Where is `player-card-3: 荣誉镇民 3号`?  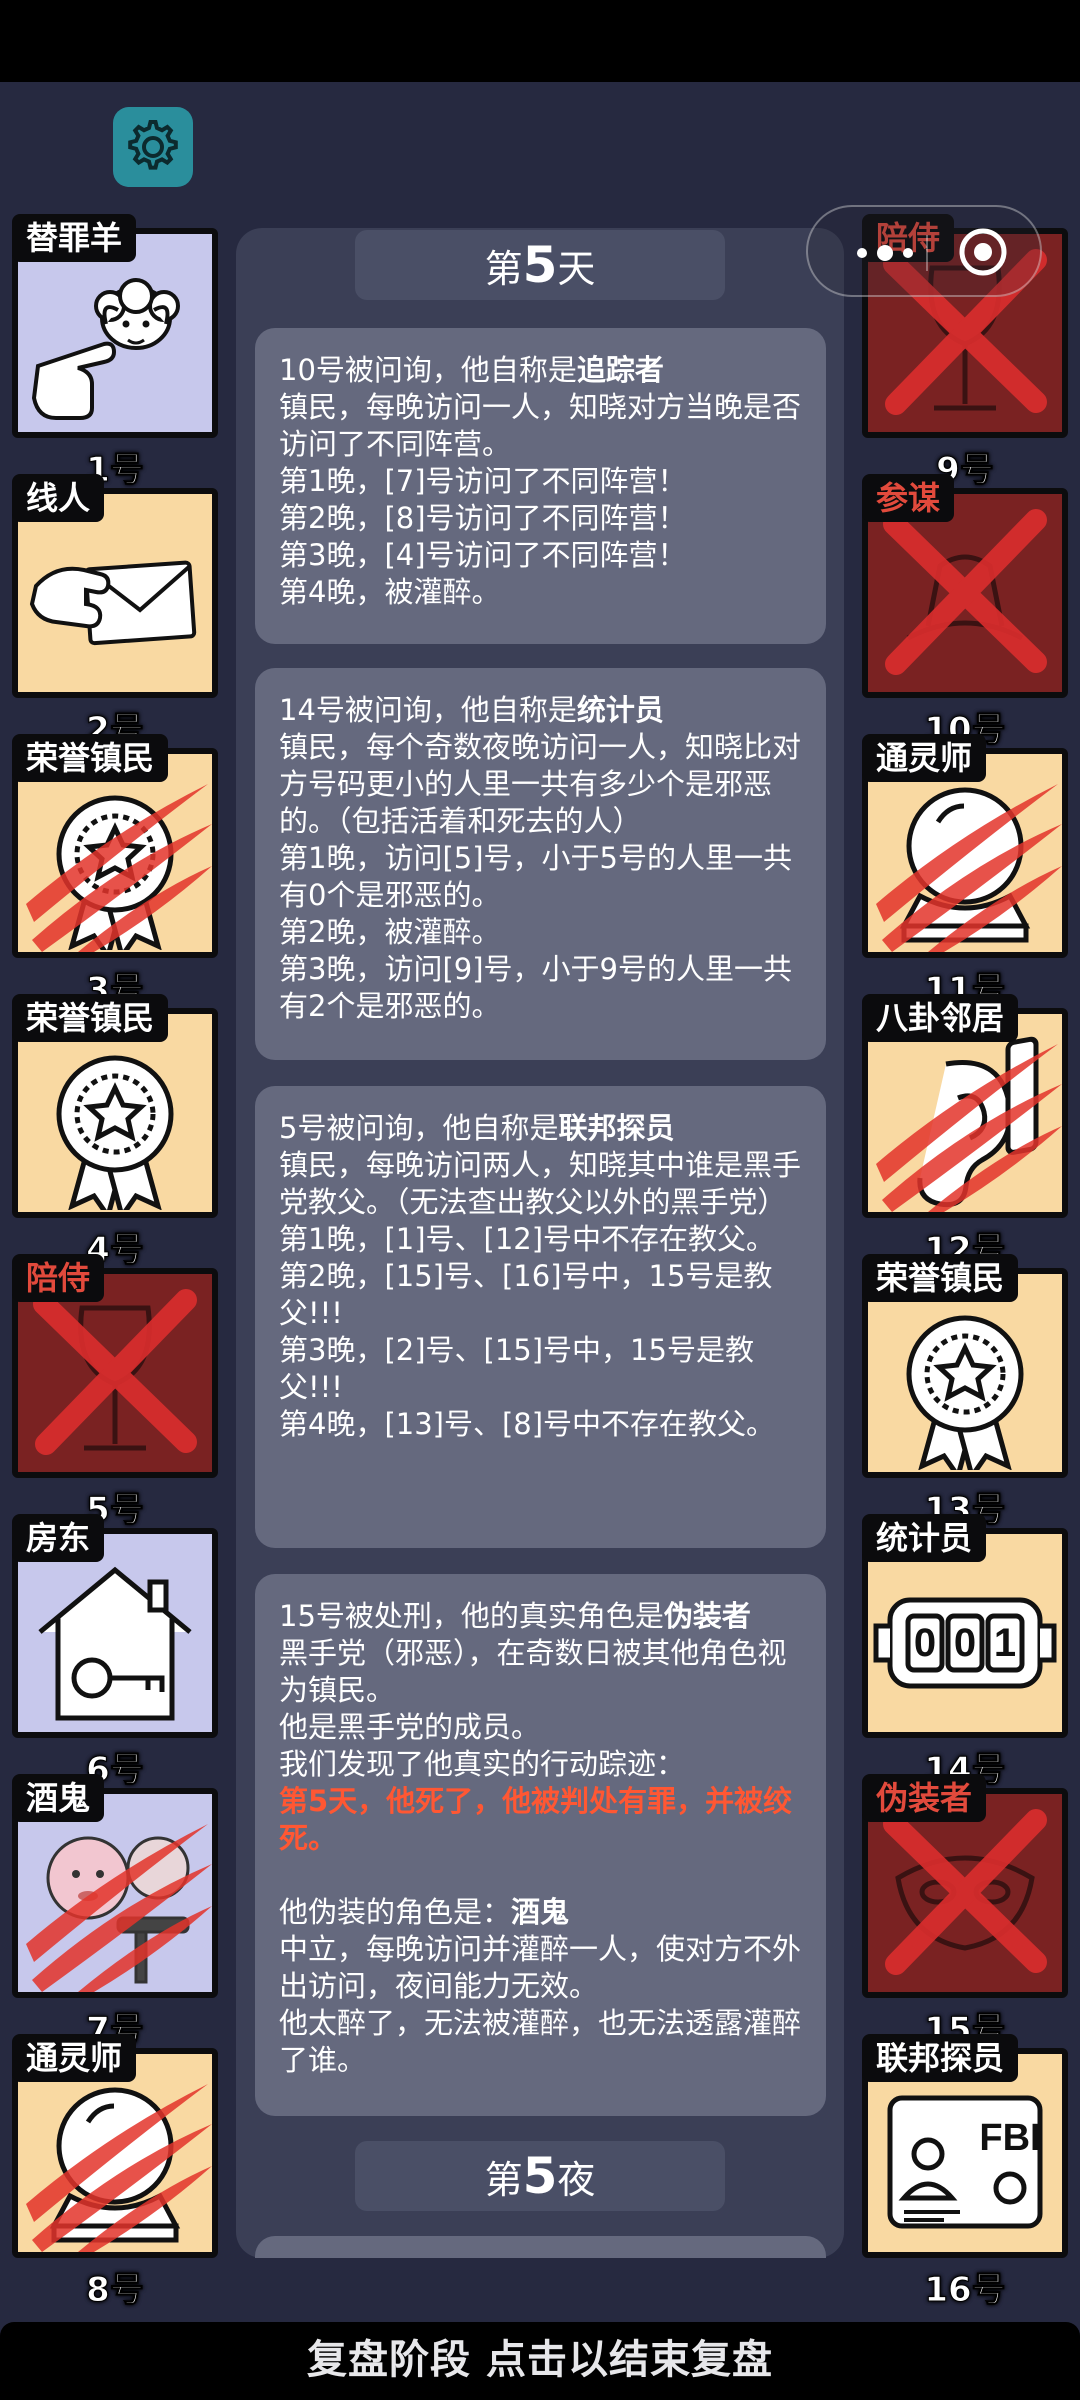 player-card-3: 荣誉镇民 3号 is located at coordinates (115, 872).